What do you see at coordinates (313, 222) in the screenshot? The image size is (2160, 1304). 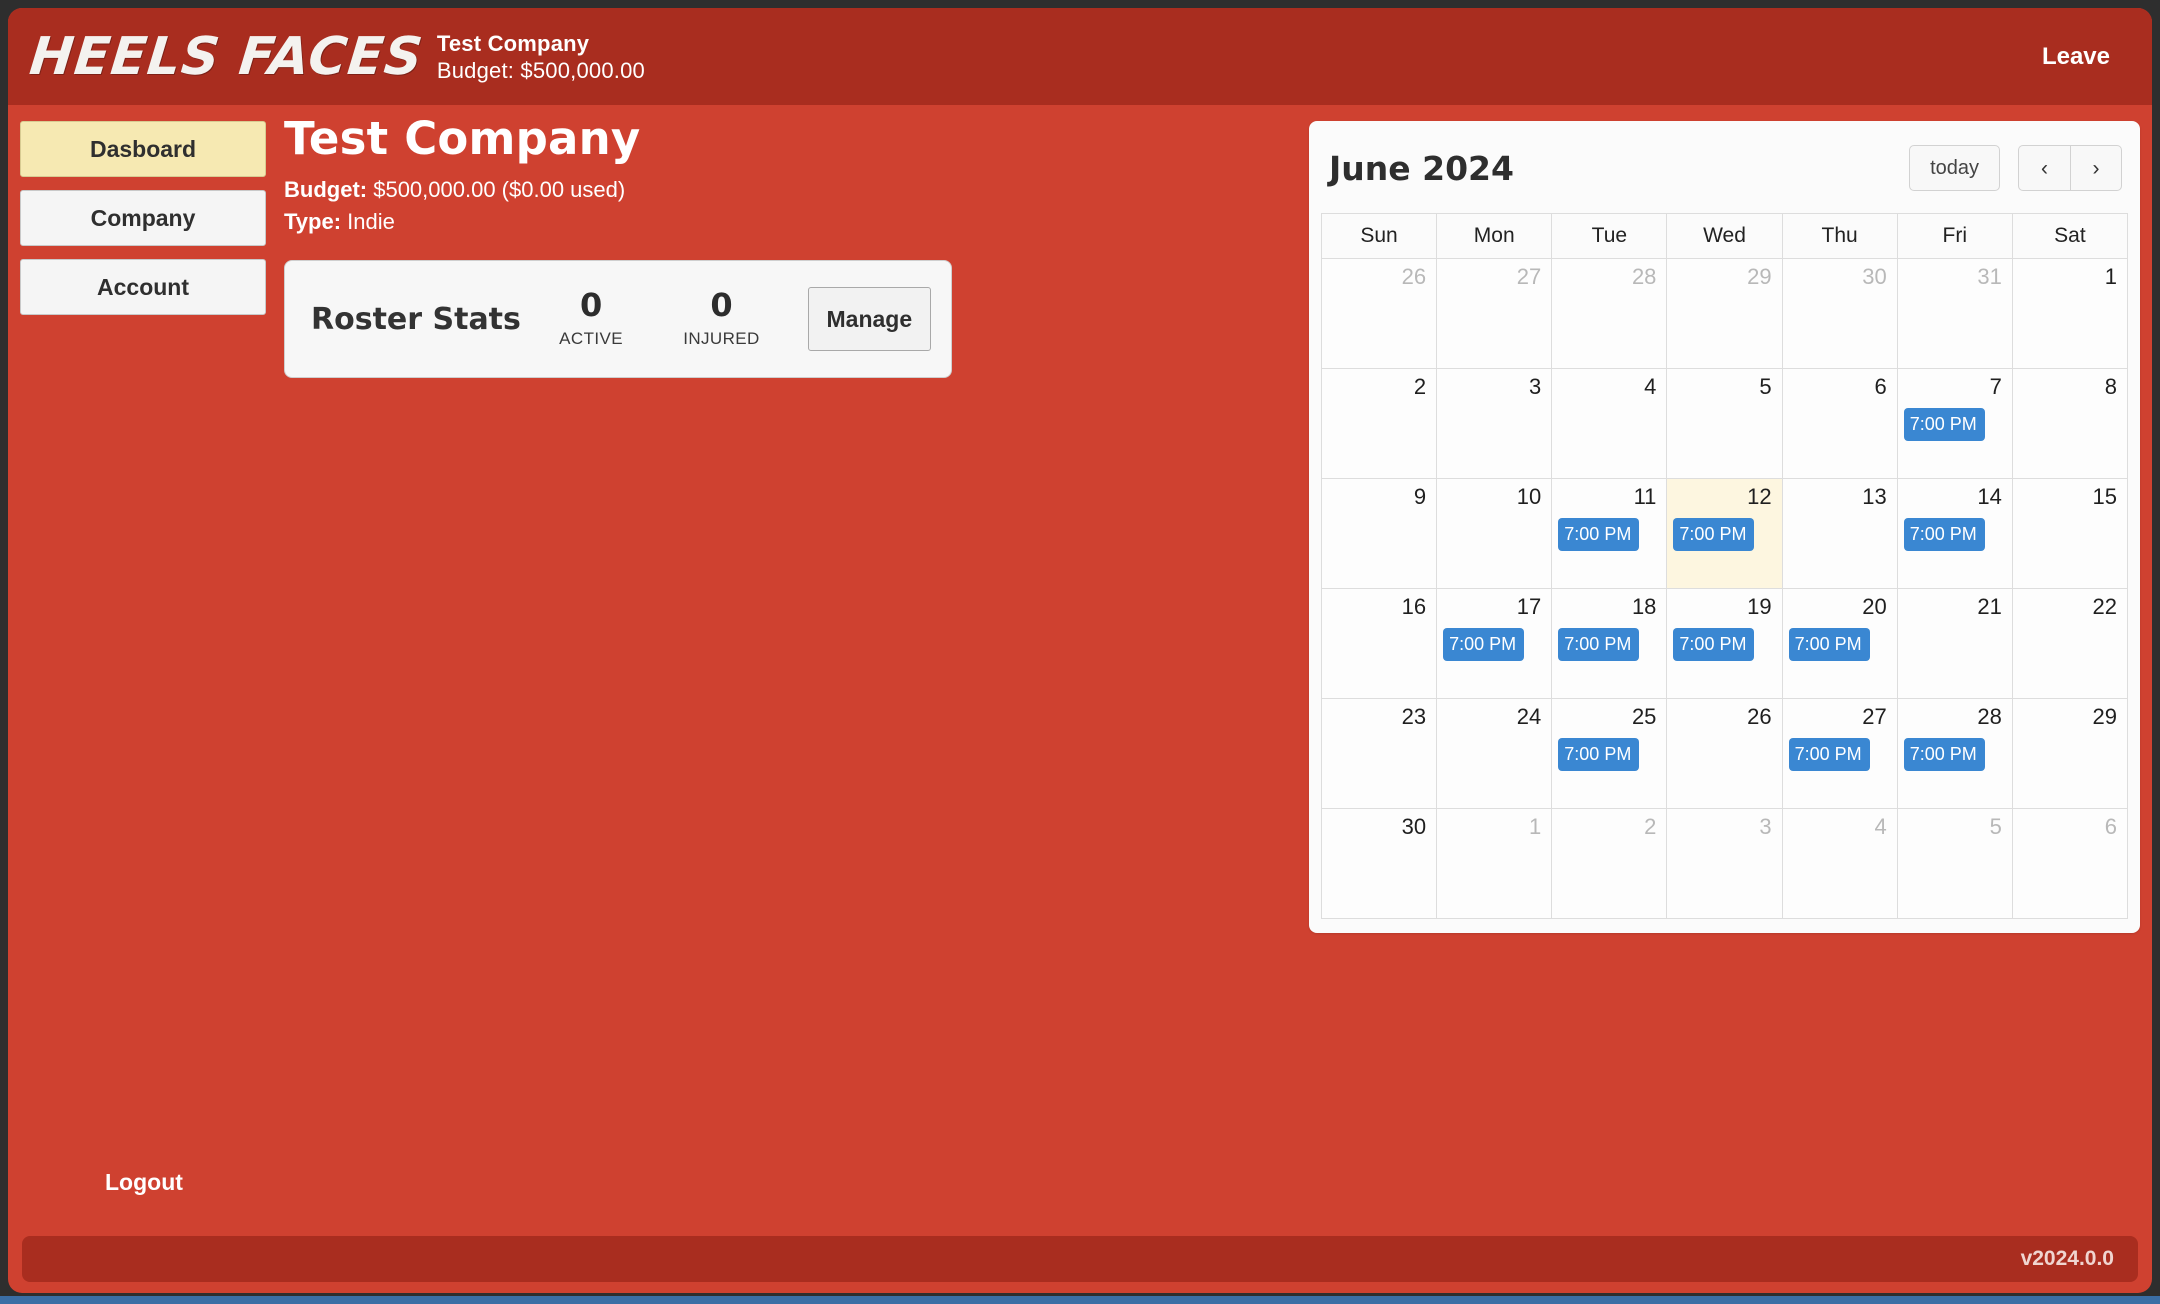 I see `type-label: Type:` at bounding box center [313, 222].